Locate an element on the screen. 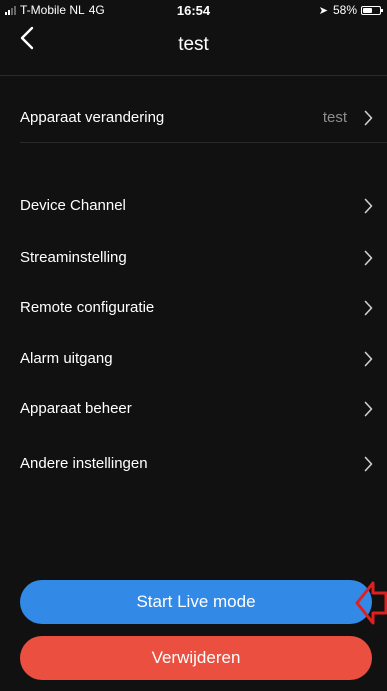 The height and width of the screenshot is (691, 387). status-right: ➤ 58% is located at coordinates (350, 10).